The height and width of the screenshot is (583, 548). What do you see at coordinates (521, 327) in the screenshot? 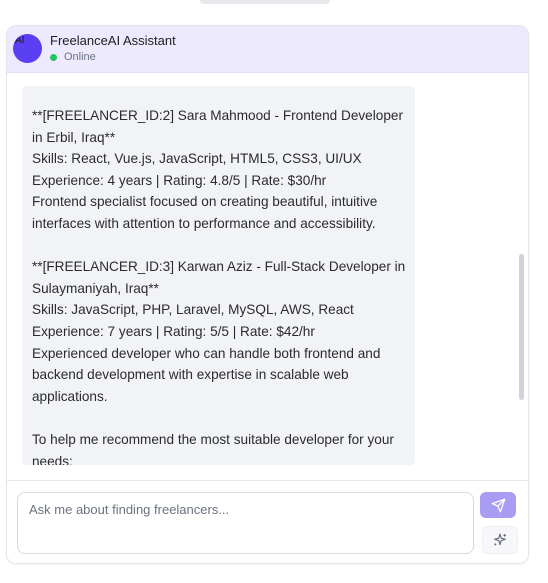
I see `chat-scrollbar-thumb` at bounding box center [521, 327].